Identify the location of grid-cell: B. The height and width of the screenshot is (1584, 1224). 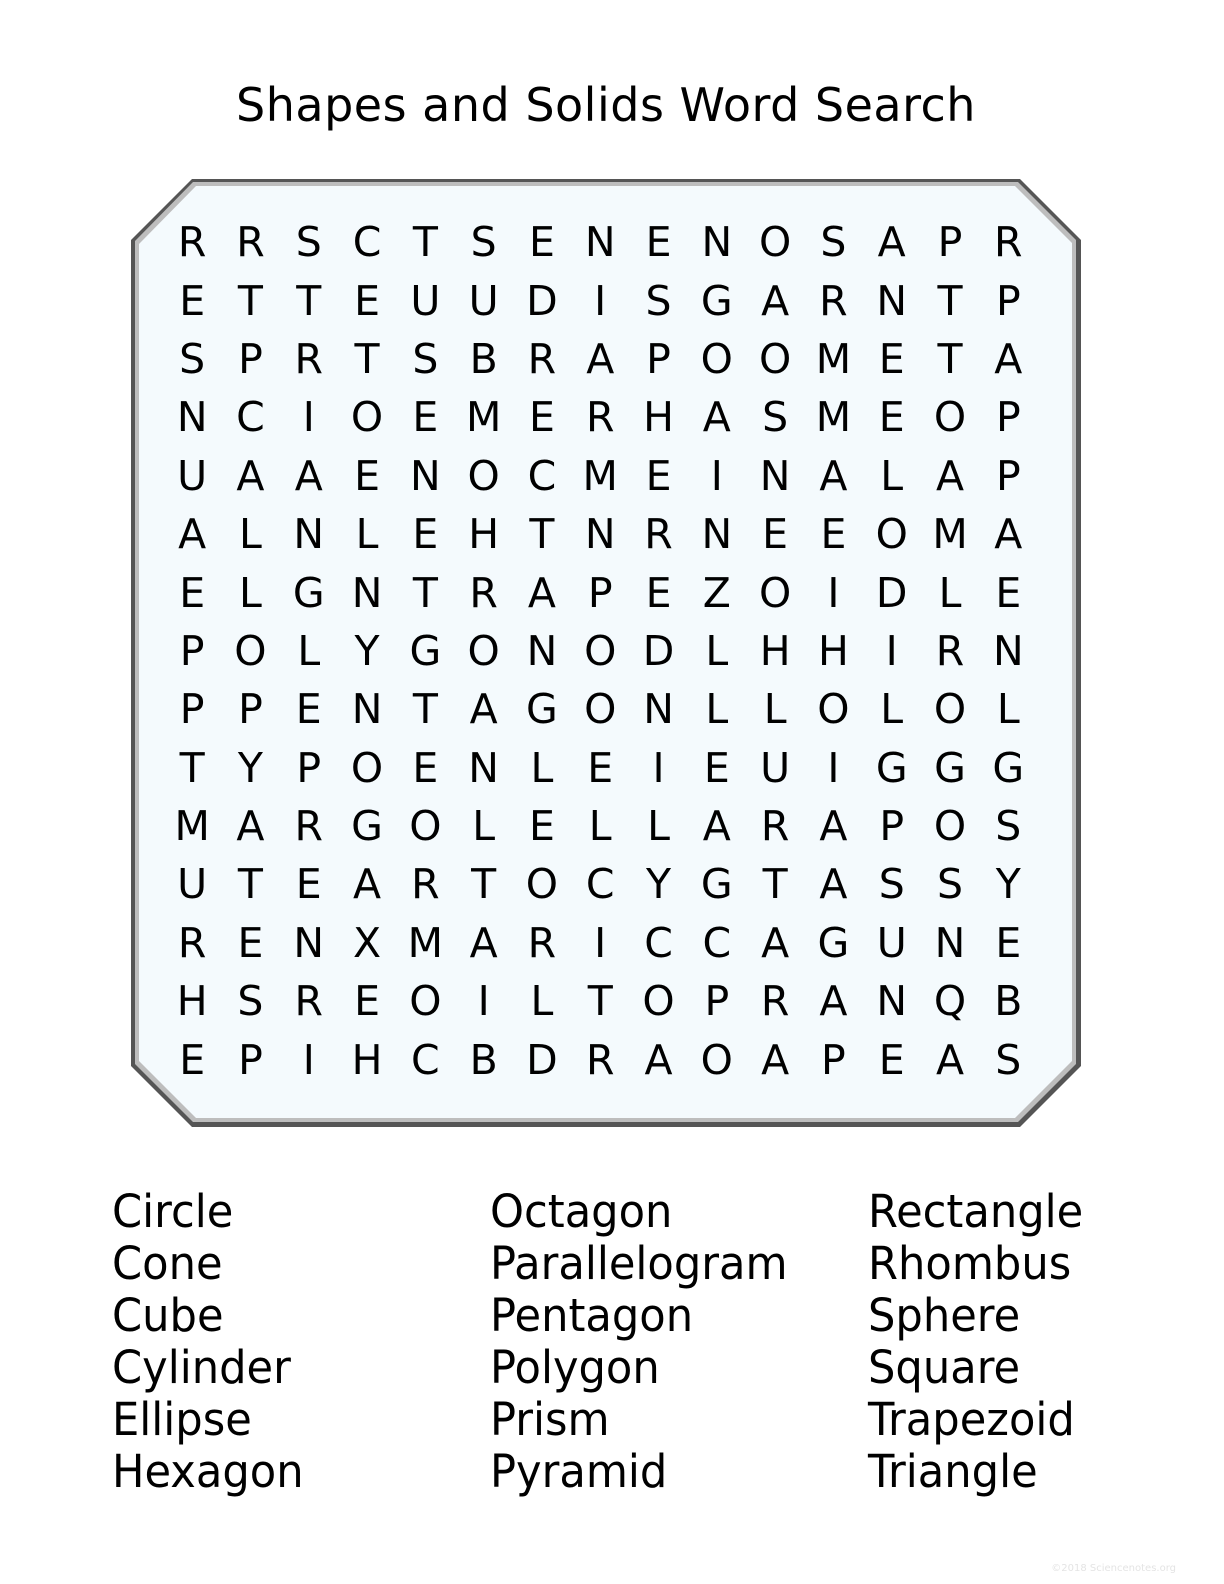
(483, 359).